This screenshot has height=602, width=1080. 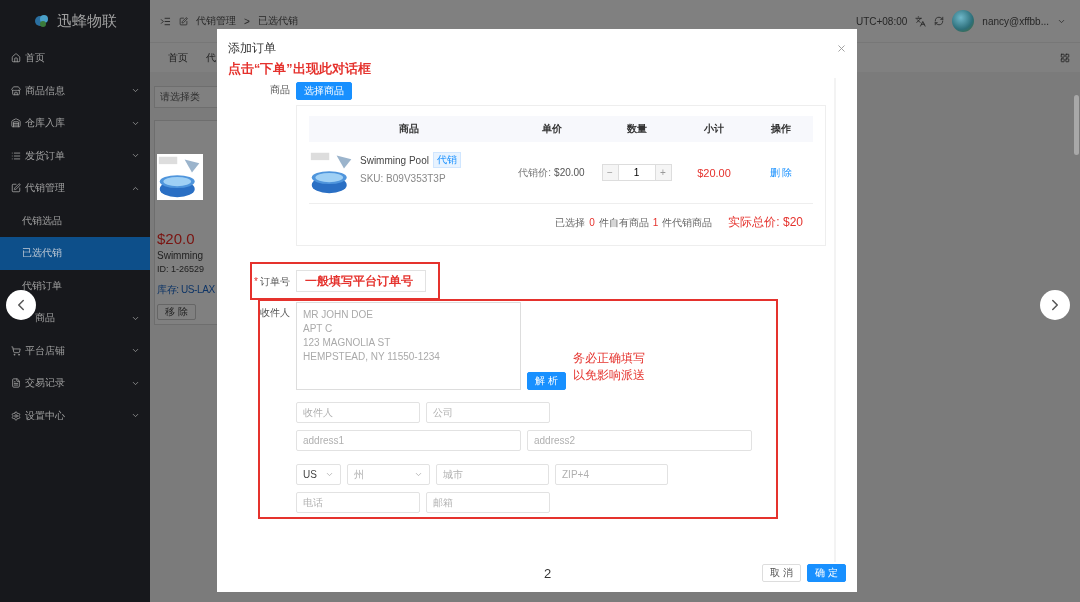 I want to click on summary-text: 已选择, so click(x=570, y=222).